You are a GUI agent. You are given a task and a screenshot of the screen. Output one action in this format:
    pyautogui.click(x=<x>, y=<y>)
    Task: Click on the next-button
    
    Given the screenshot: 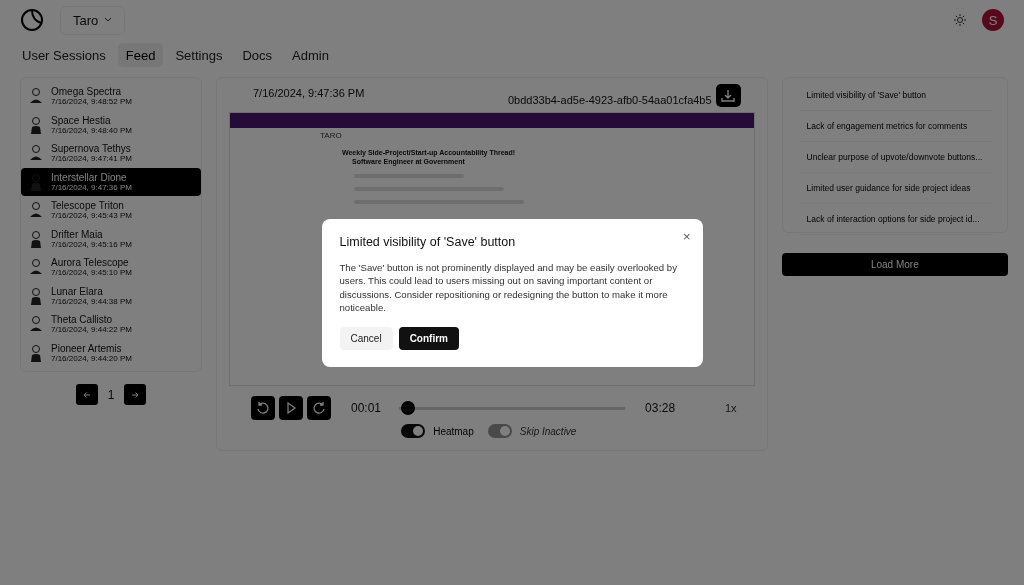 What is the action you would take?
    pyautogui.click(x=135, y=394)
    